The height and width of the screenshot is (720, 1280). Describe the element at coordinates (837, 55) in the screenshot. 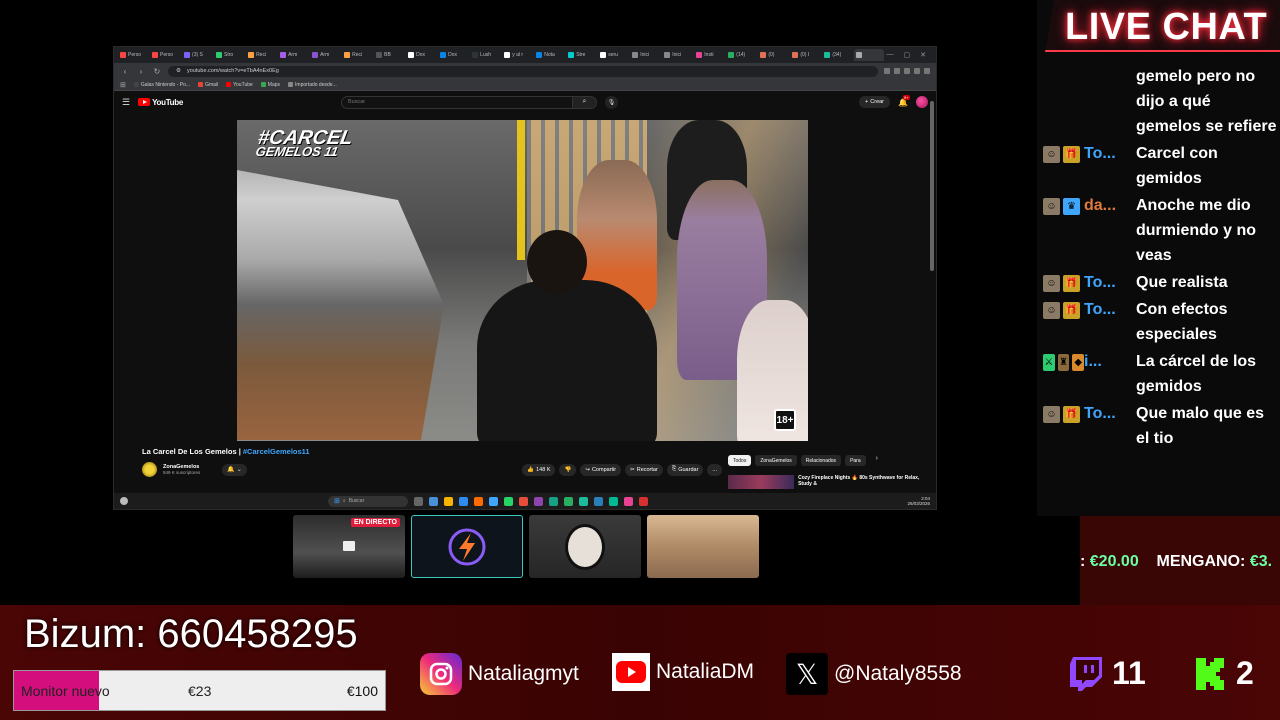

I see `browser-tab: (34)` at that location.